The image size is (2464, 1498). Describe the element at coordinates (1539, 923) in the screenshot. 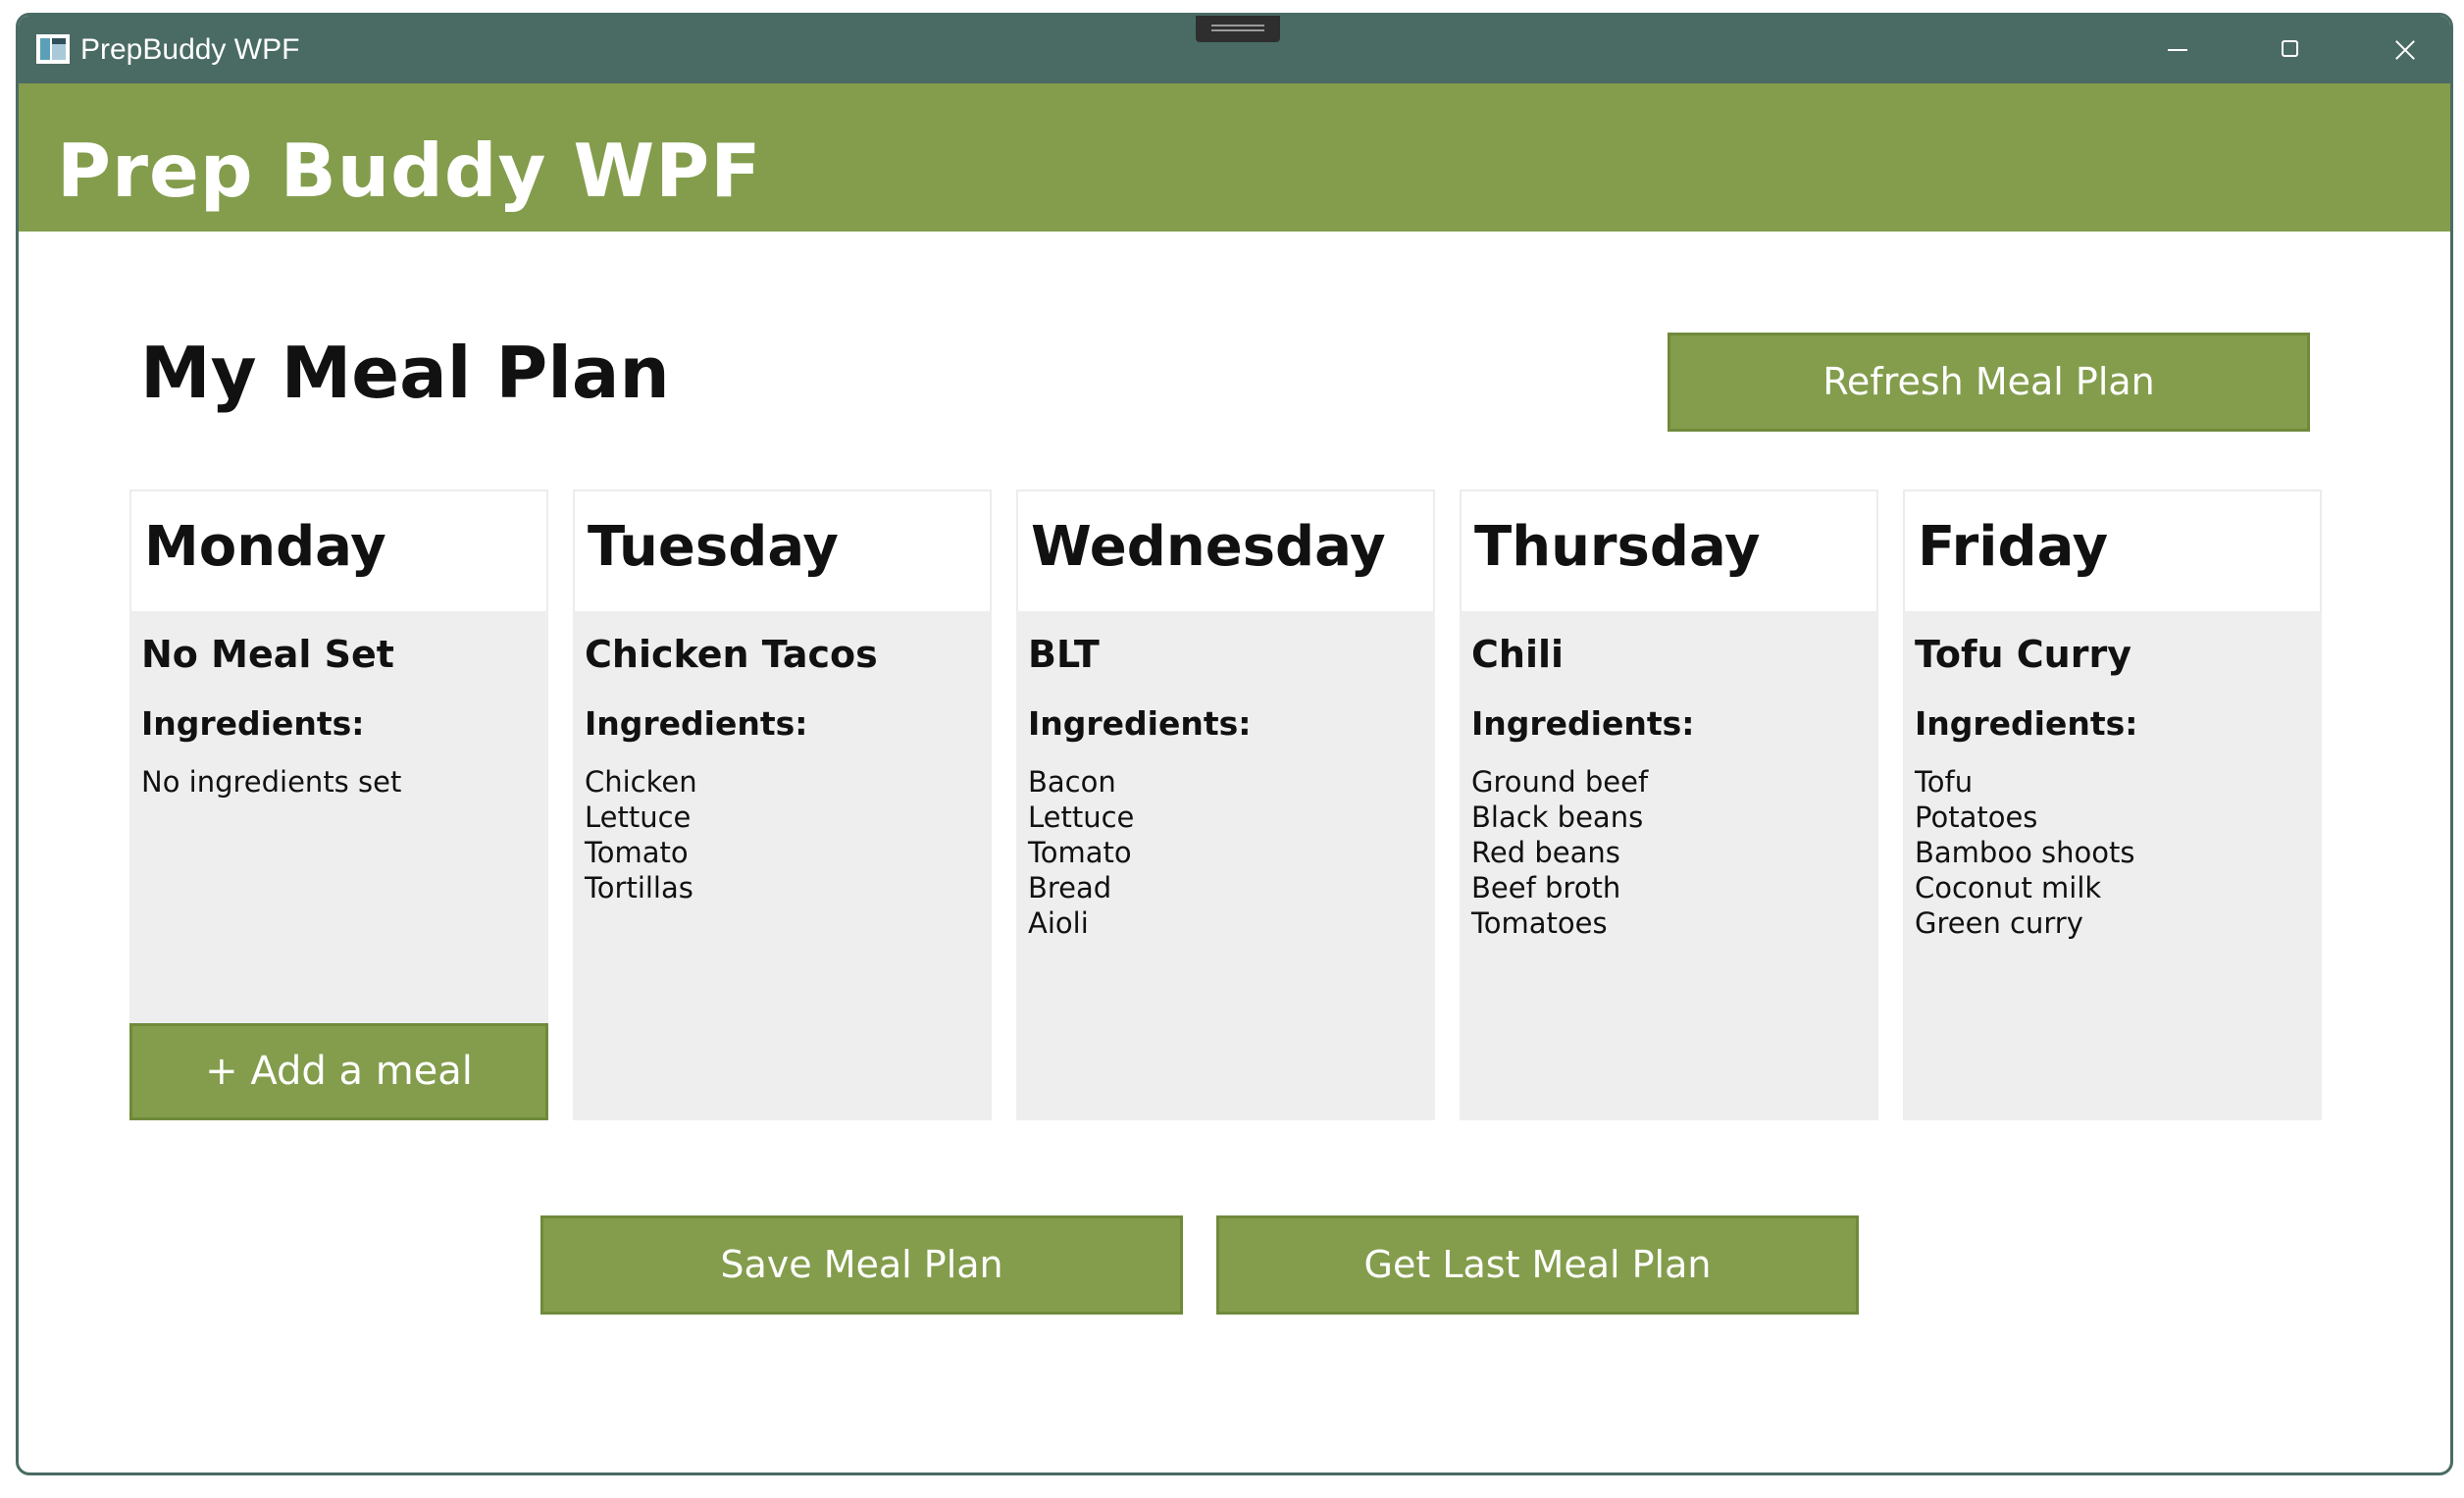

I see `ingredient-item: Tomatoes` at that location.